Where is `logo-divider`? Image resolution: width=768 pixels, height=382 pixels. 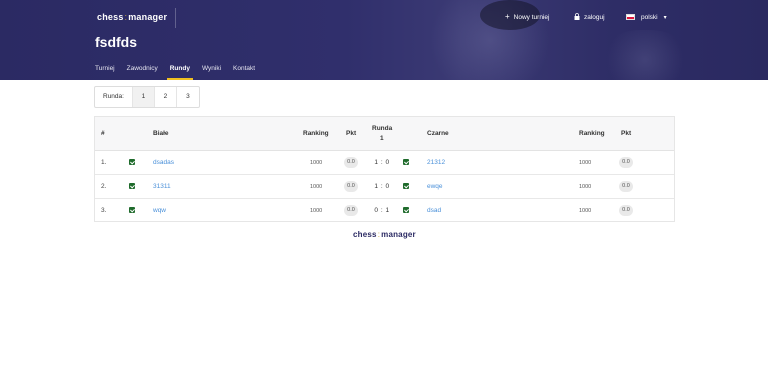
logo-divider is located at coordinates (175, 18).